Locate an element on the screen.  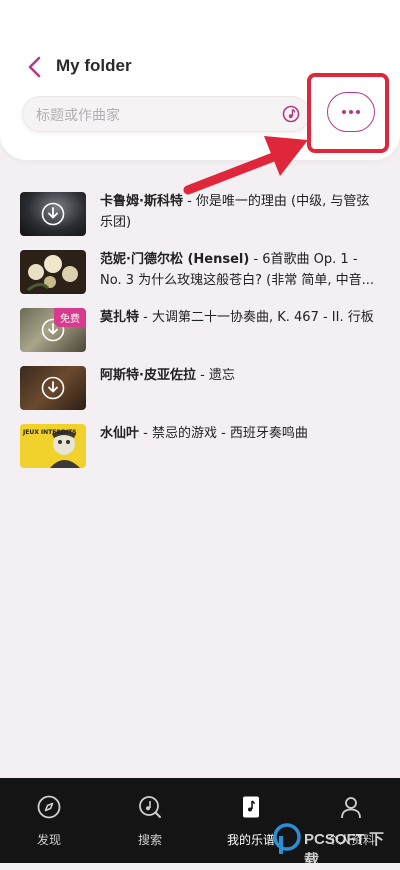
flowers-image is located at coordinates (52, 273).